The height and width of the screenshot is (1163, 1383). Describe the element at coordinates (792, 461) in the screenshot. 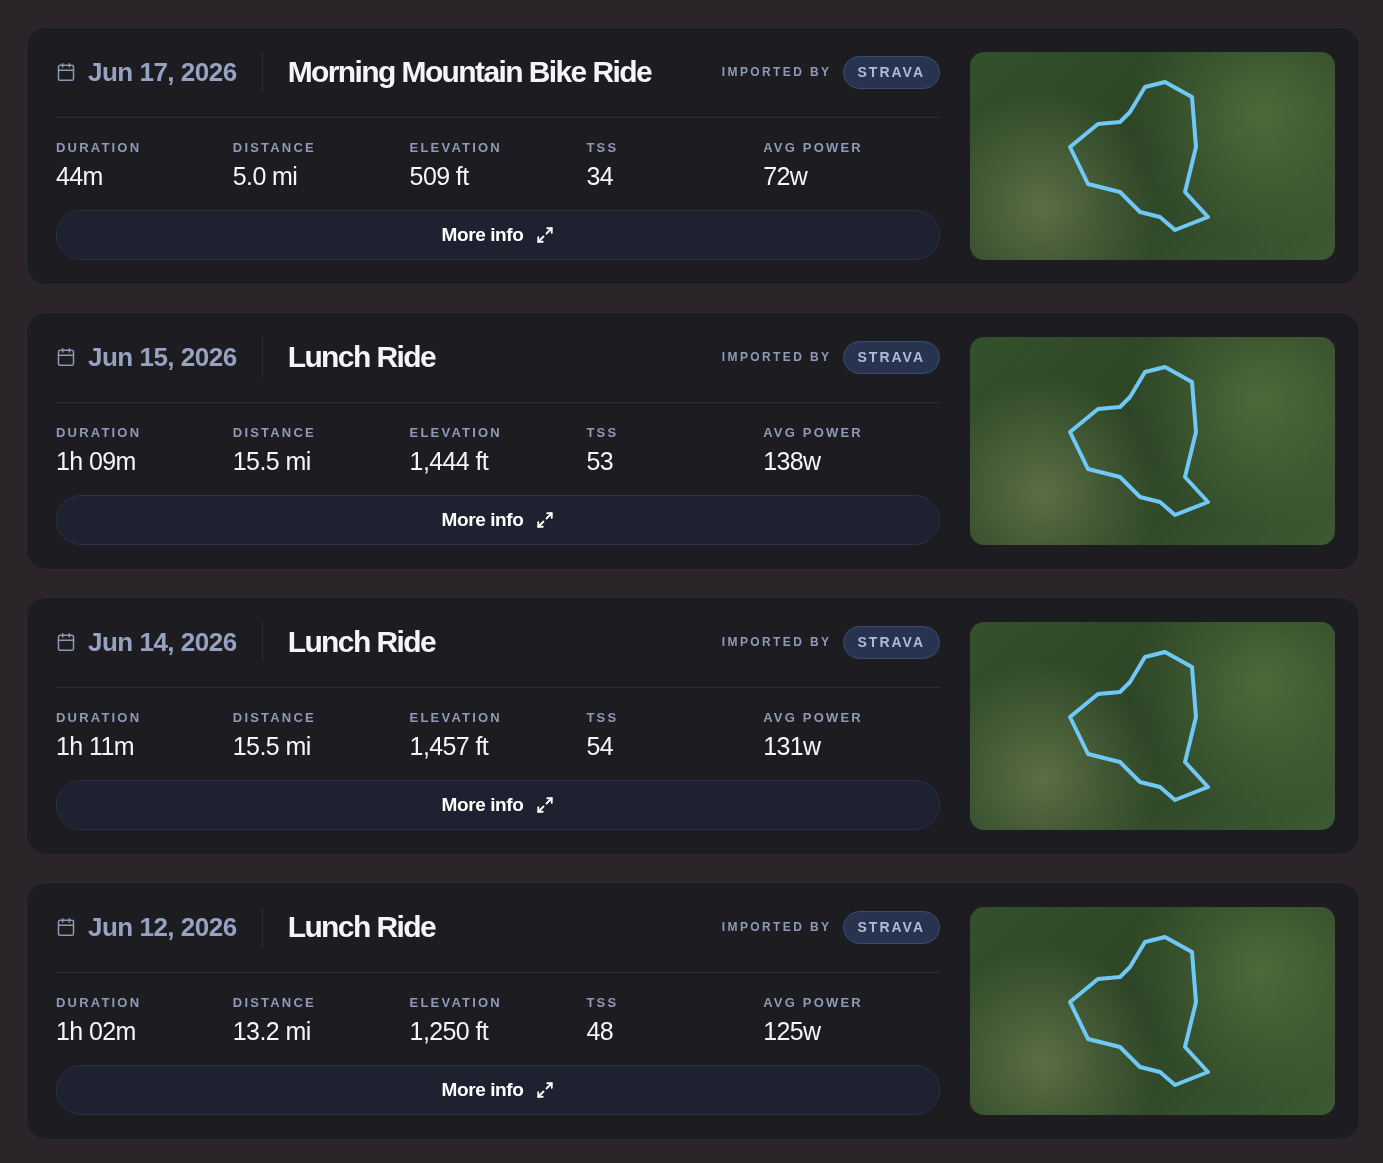

I see `stat-value: 138w` at that location.